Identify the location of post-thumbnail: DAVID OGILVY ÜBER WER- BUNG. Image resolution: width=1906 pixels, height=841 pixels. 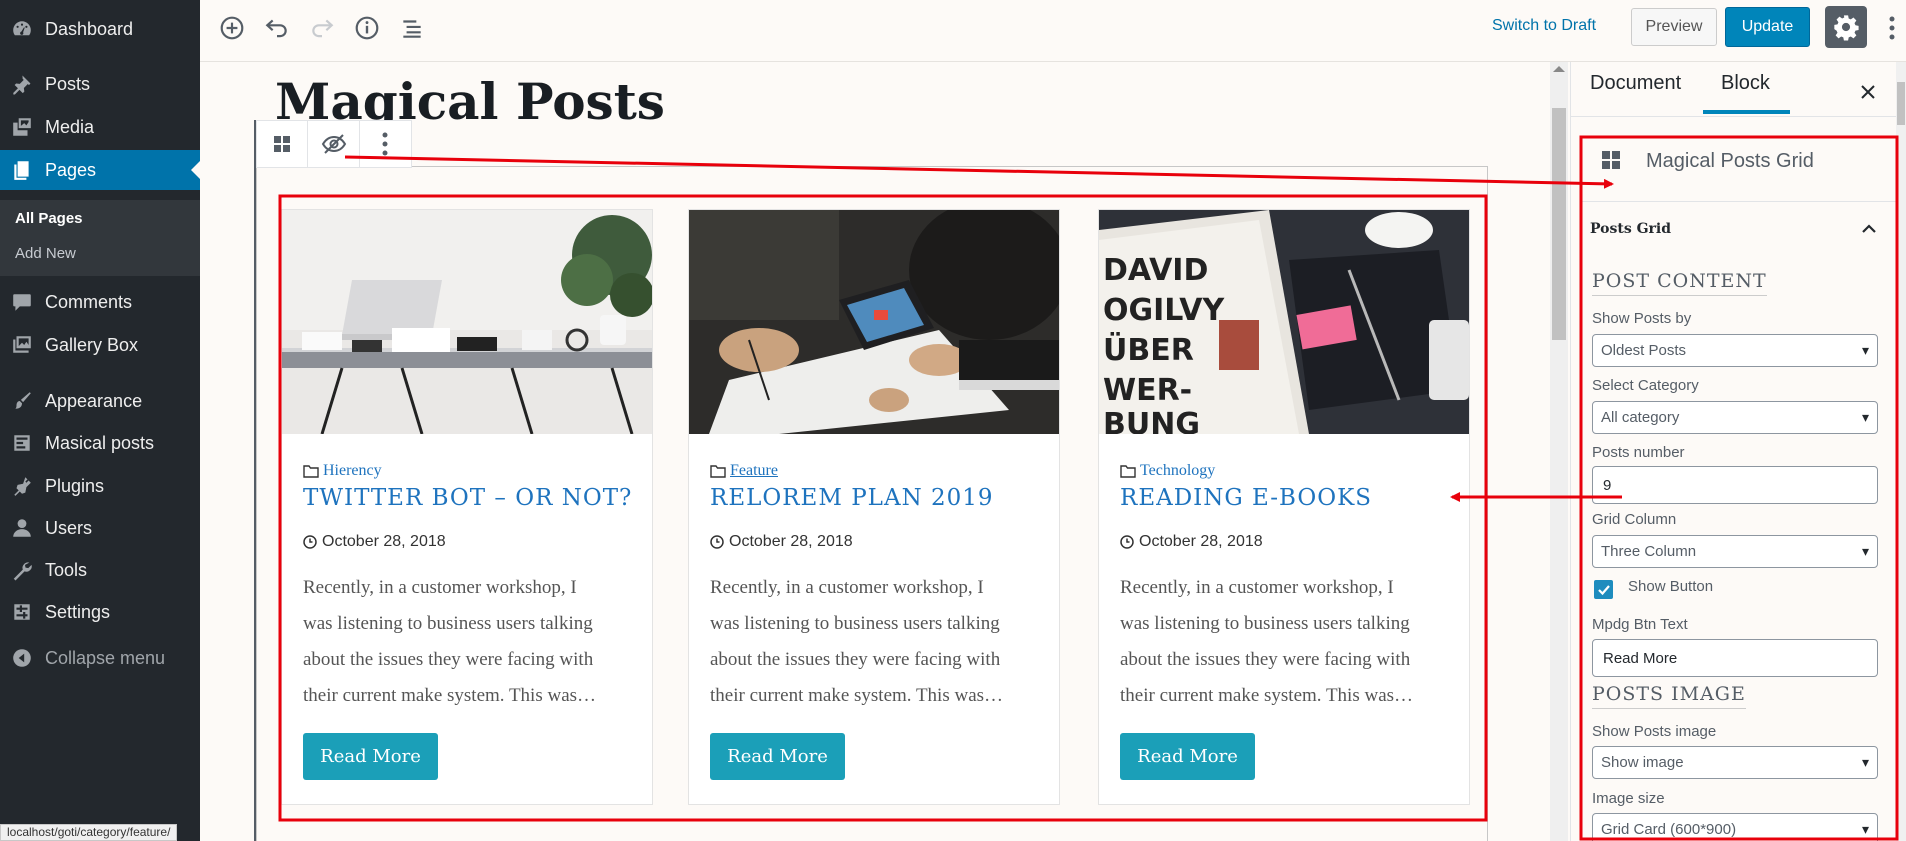
(1284, 322).